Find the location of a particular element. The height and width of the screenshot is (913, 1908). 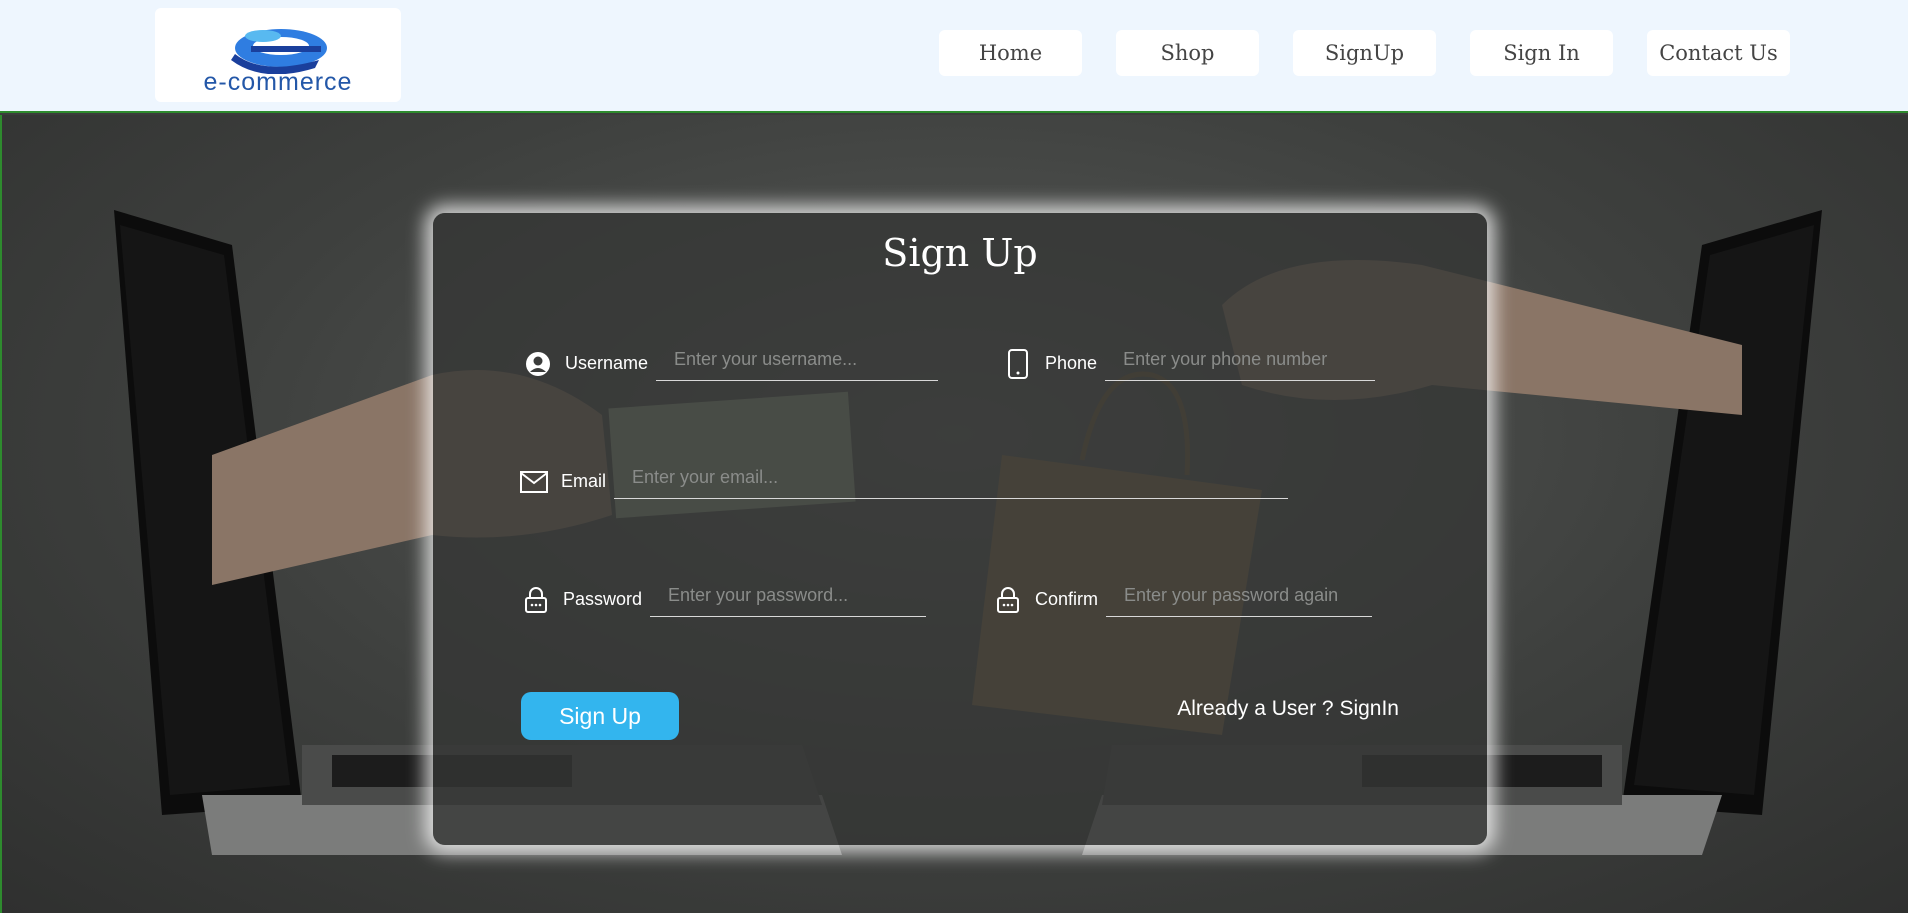

phone-label: Phone is located at coordinates (1071, 363).